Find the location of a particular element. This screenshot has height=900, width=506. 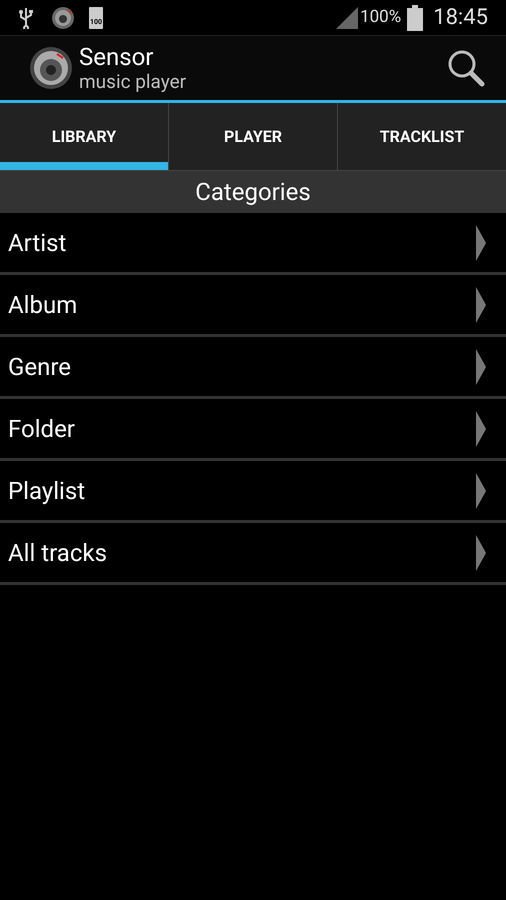

clock: 18:45 is located at coordinates (460, 18).